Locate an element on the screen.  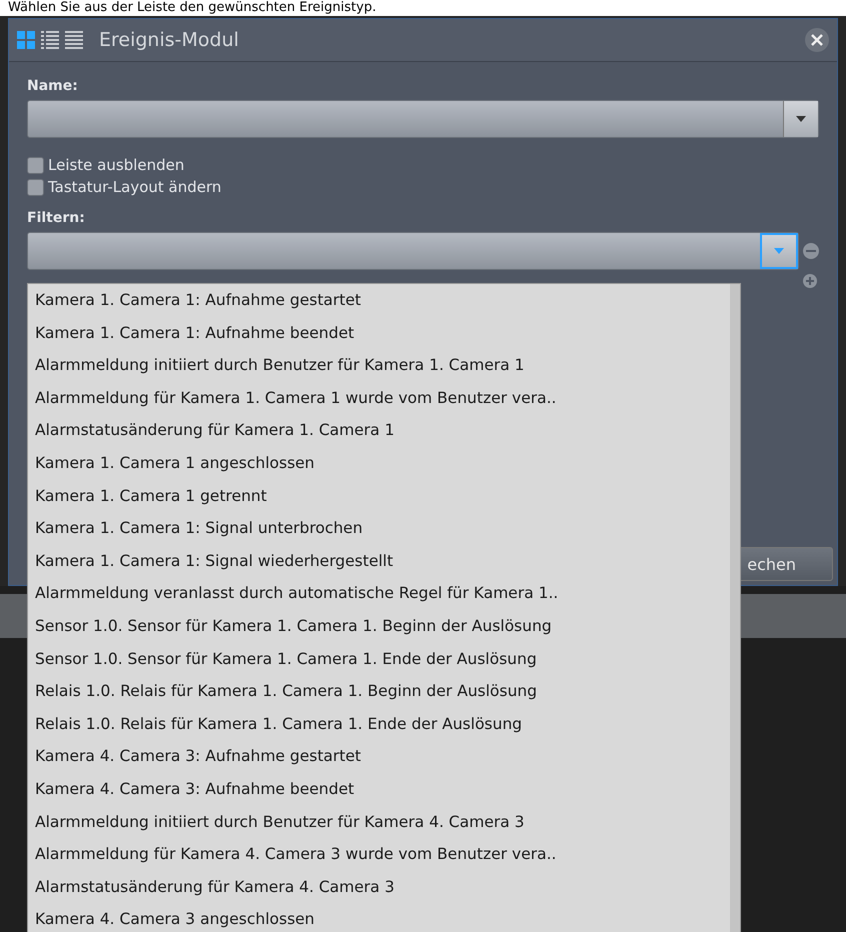
plus-icon is located at coordinates (810, 281).